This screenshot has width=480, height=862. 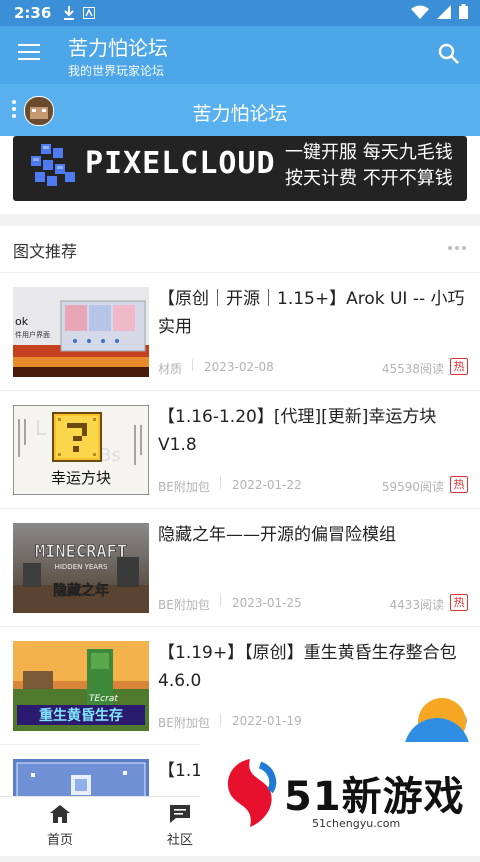 I want to click on article-title: 【原创｜开源｜1.15+】Arok UI -- 小巧实用, so click(x=313, y=314).